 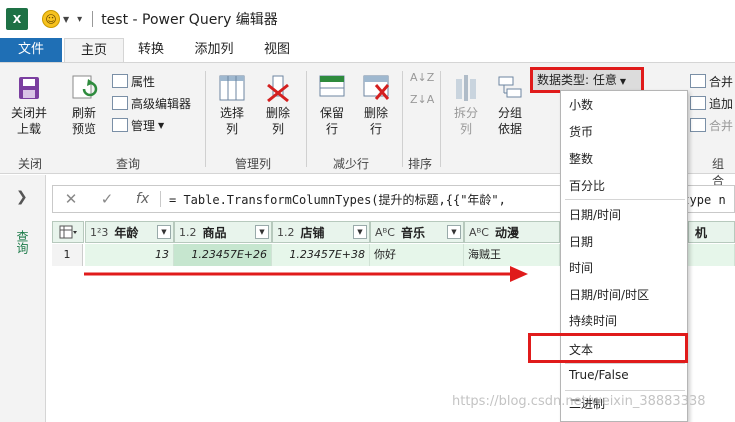 I want to click on column-header-music: AᴮC 音乐 ▼, so click(x=417, y=232).